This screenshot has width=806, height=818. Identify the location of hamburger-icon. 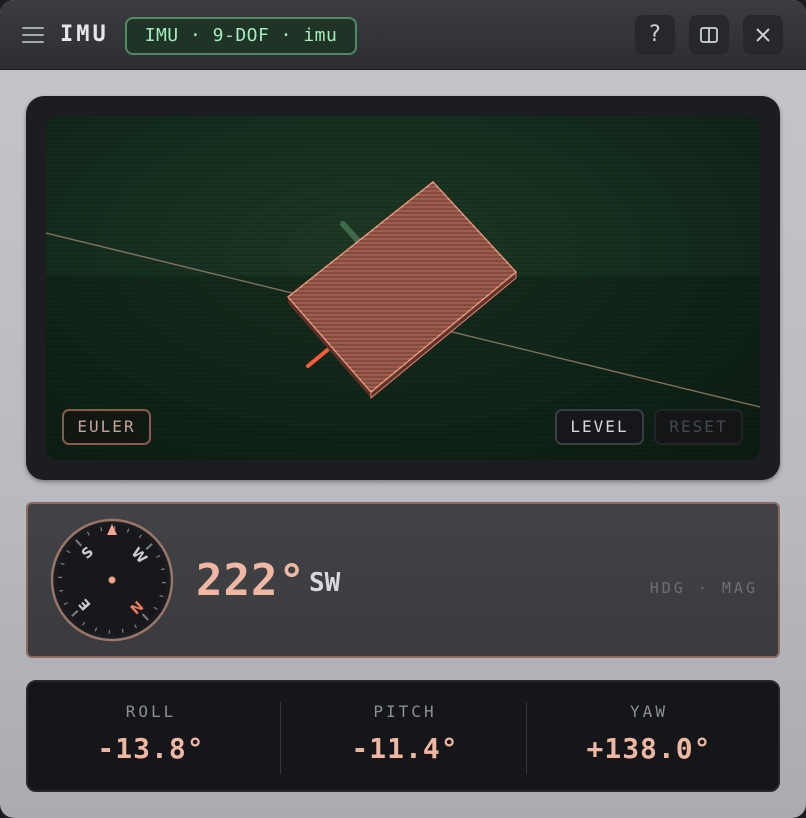
(33, 35).